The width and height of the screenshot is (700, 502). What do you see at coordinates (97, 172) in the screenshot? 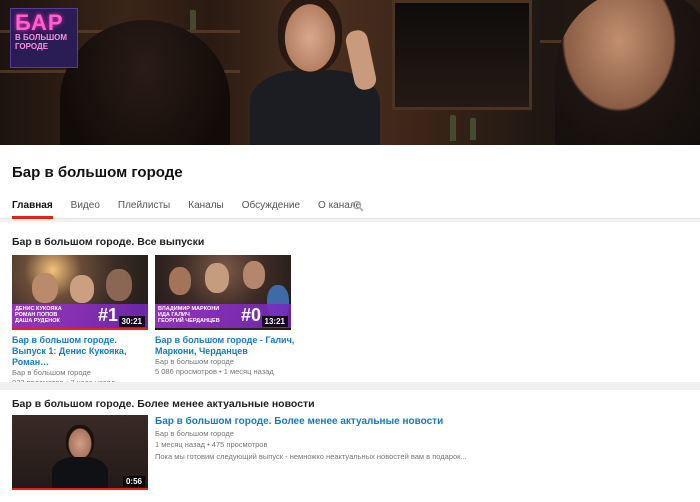
I see `channel-title: Бар в большом городе` at bounding box center [97, 172].